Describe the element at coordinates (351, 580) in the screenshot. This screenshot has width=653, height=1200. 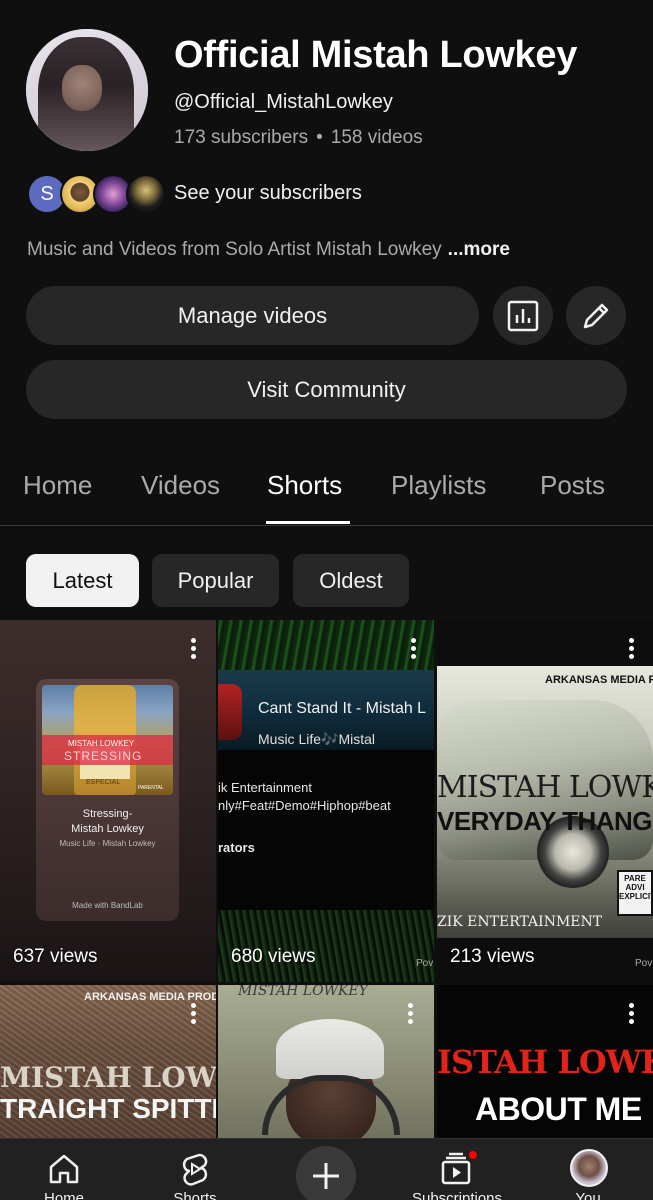
I see `chip-oldest: Oldest` at that location.